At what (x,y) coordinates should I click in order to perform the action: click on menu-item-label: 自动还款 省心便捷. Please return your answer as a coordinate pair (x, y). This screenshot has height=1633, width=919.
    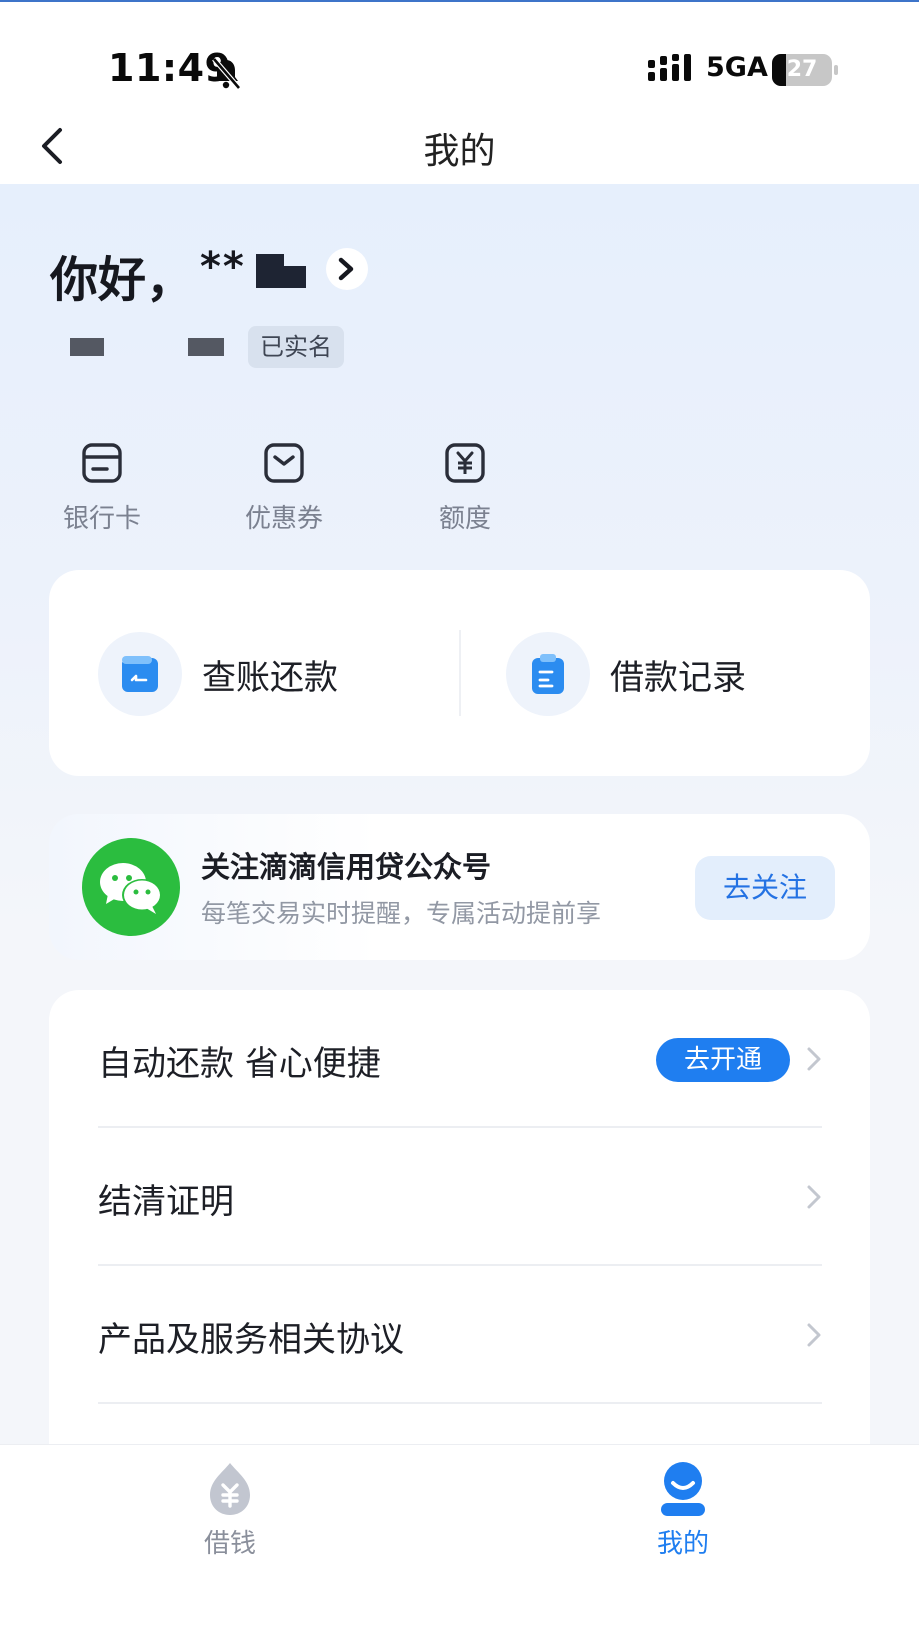
    Looking at the image, I should click on (239, 1064).